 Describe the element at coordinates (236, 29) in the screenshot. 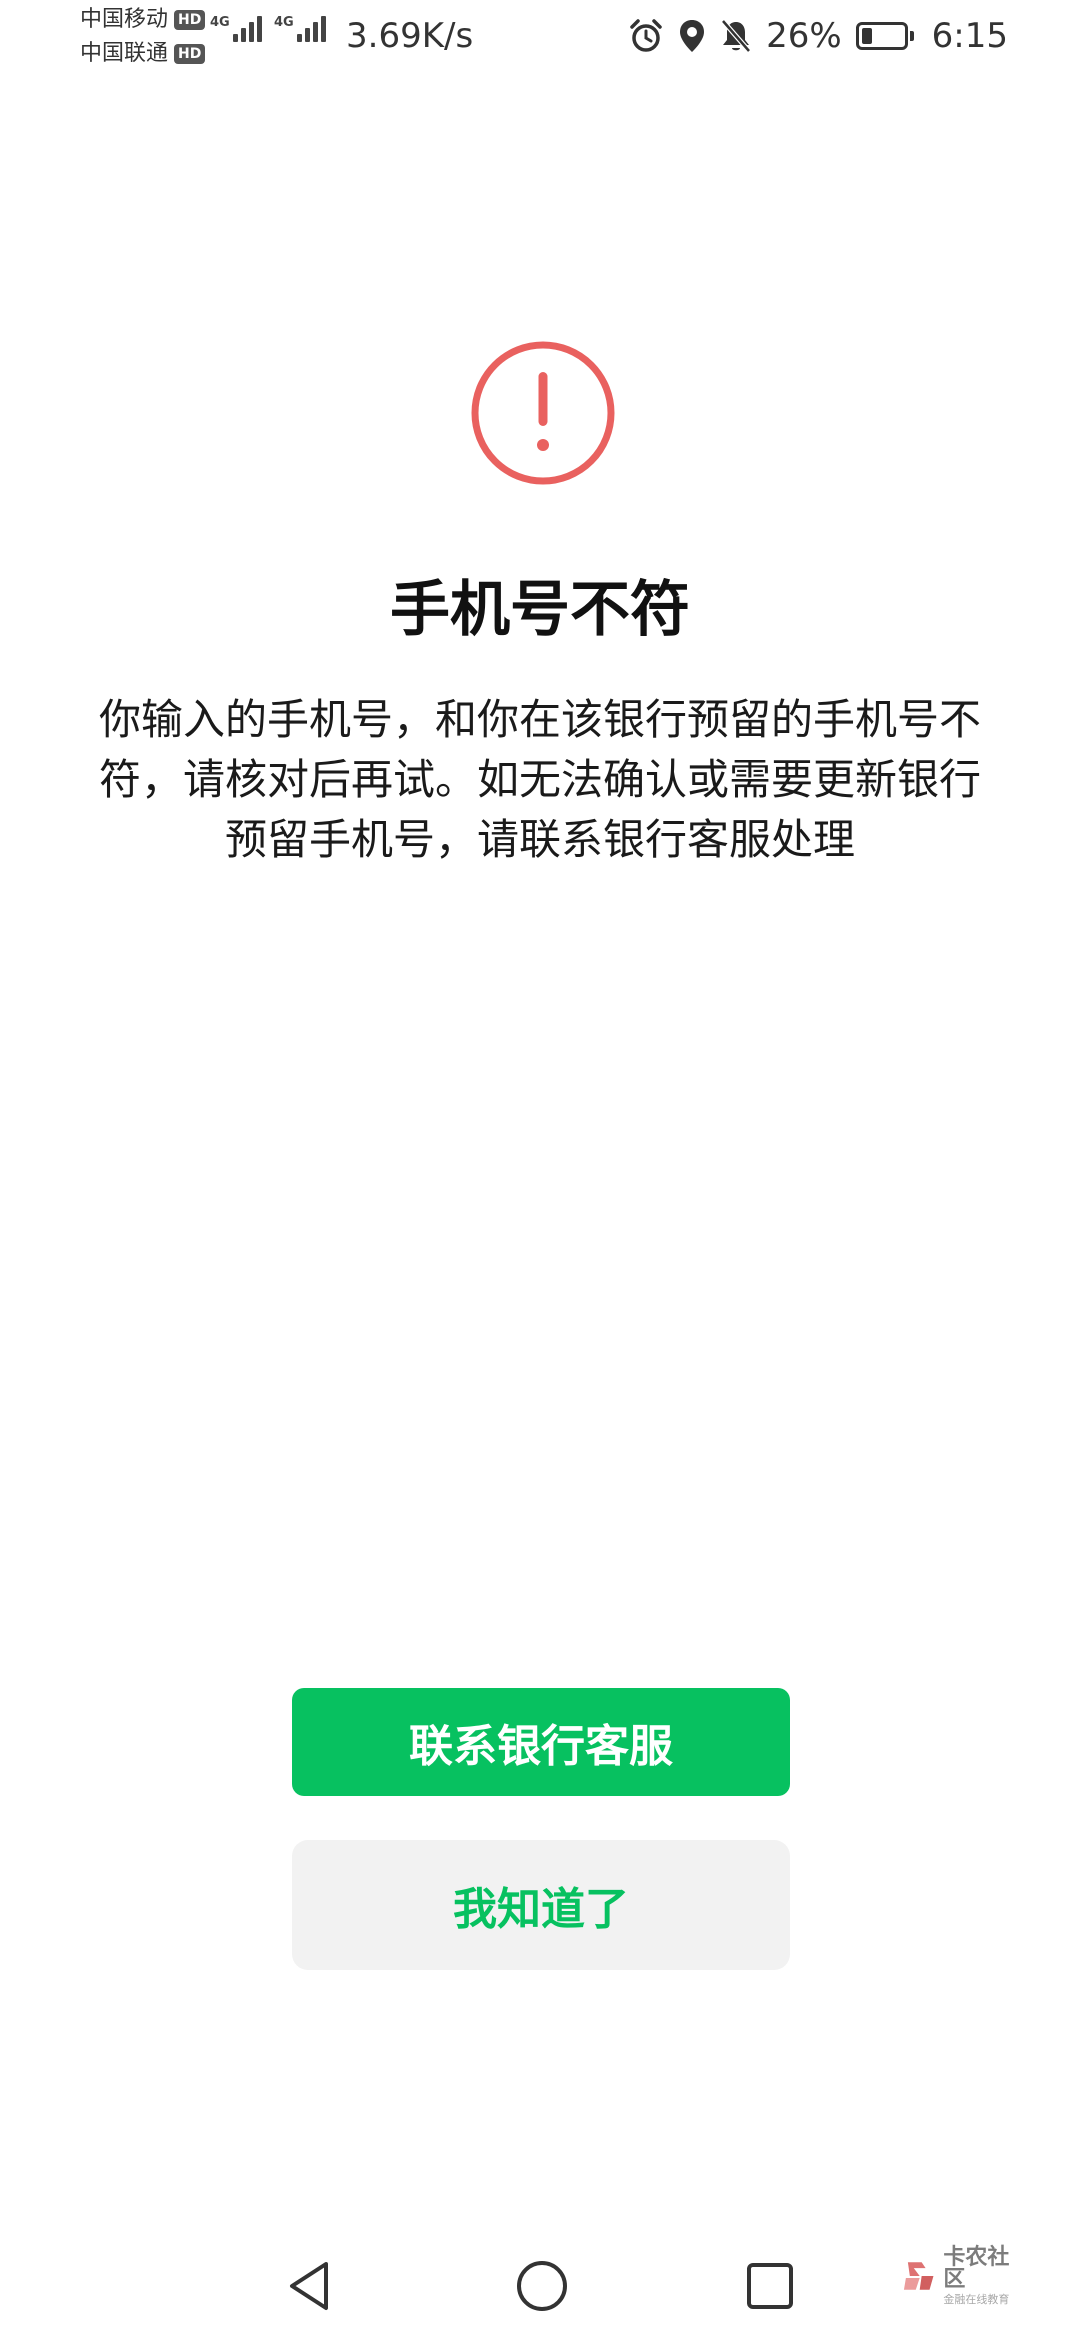

I see `signal-strength-1-icon: 4G` at that location.